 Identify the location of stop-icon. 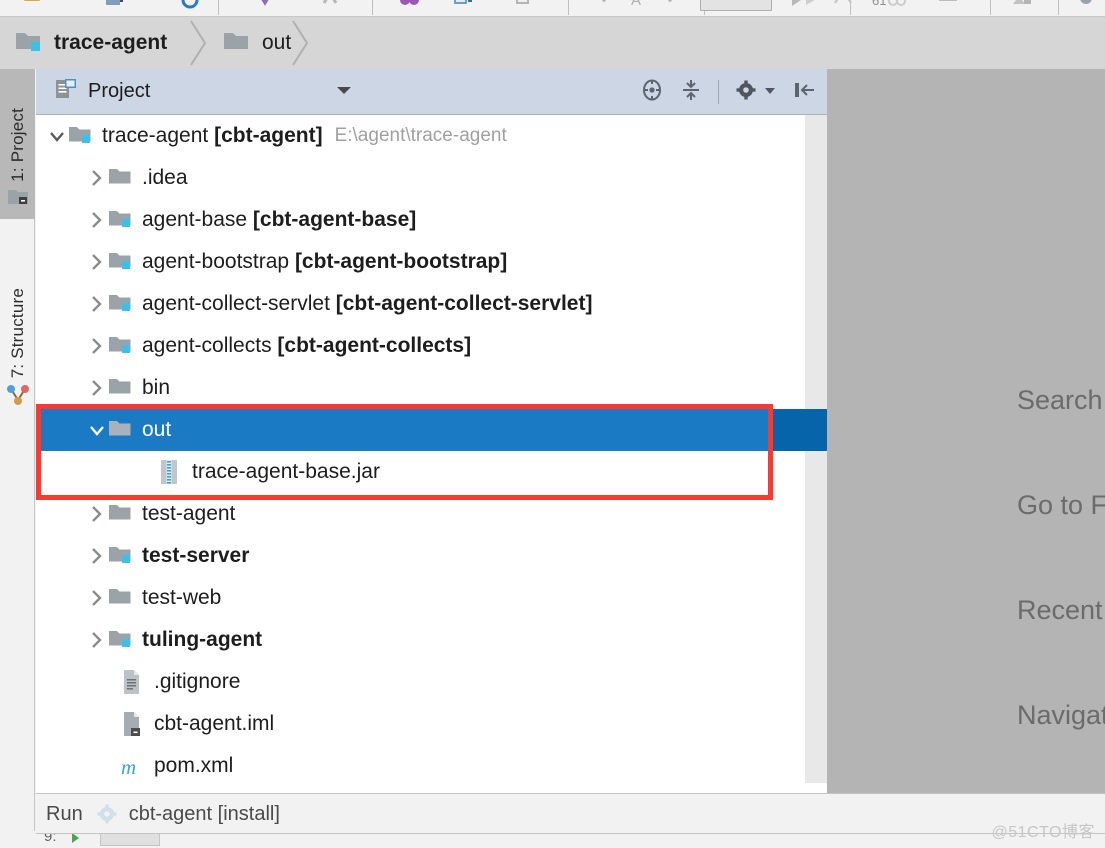
(946, 4).